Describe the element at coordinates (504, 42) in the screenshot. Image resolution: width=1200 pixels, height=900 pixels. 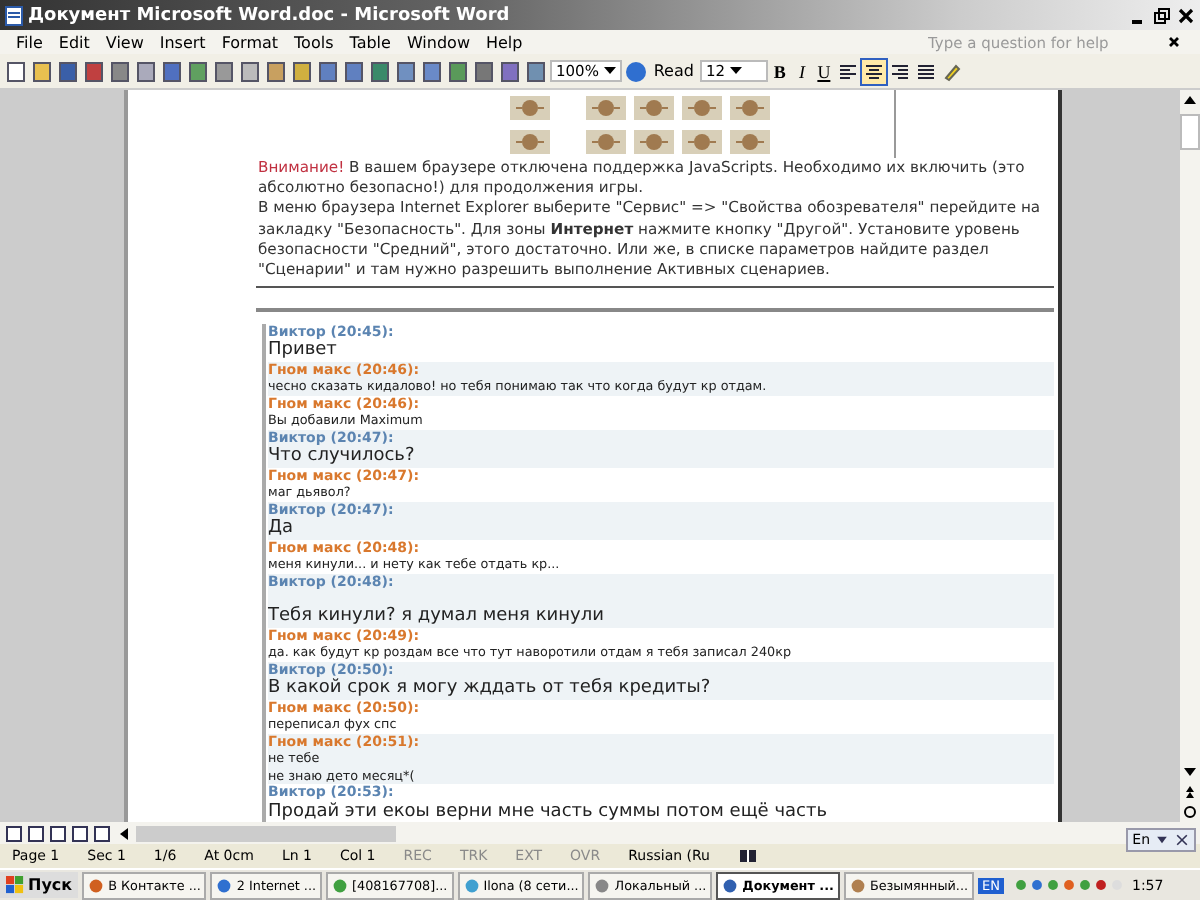
I see `menu-item: Help` at that location.